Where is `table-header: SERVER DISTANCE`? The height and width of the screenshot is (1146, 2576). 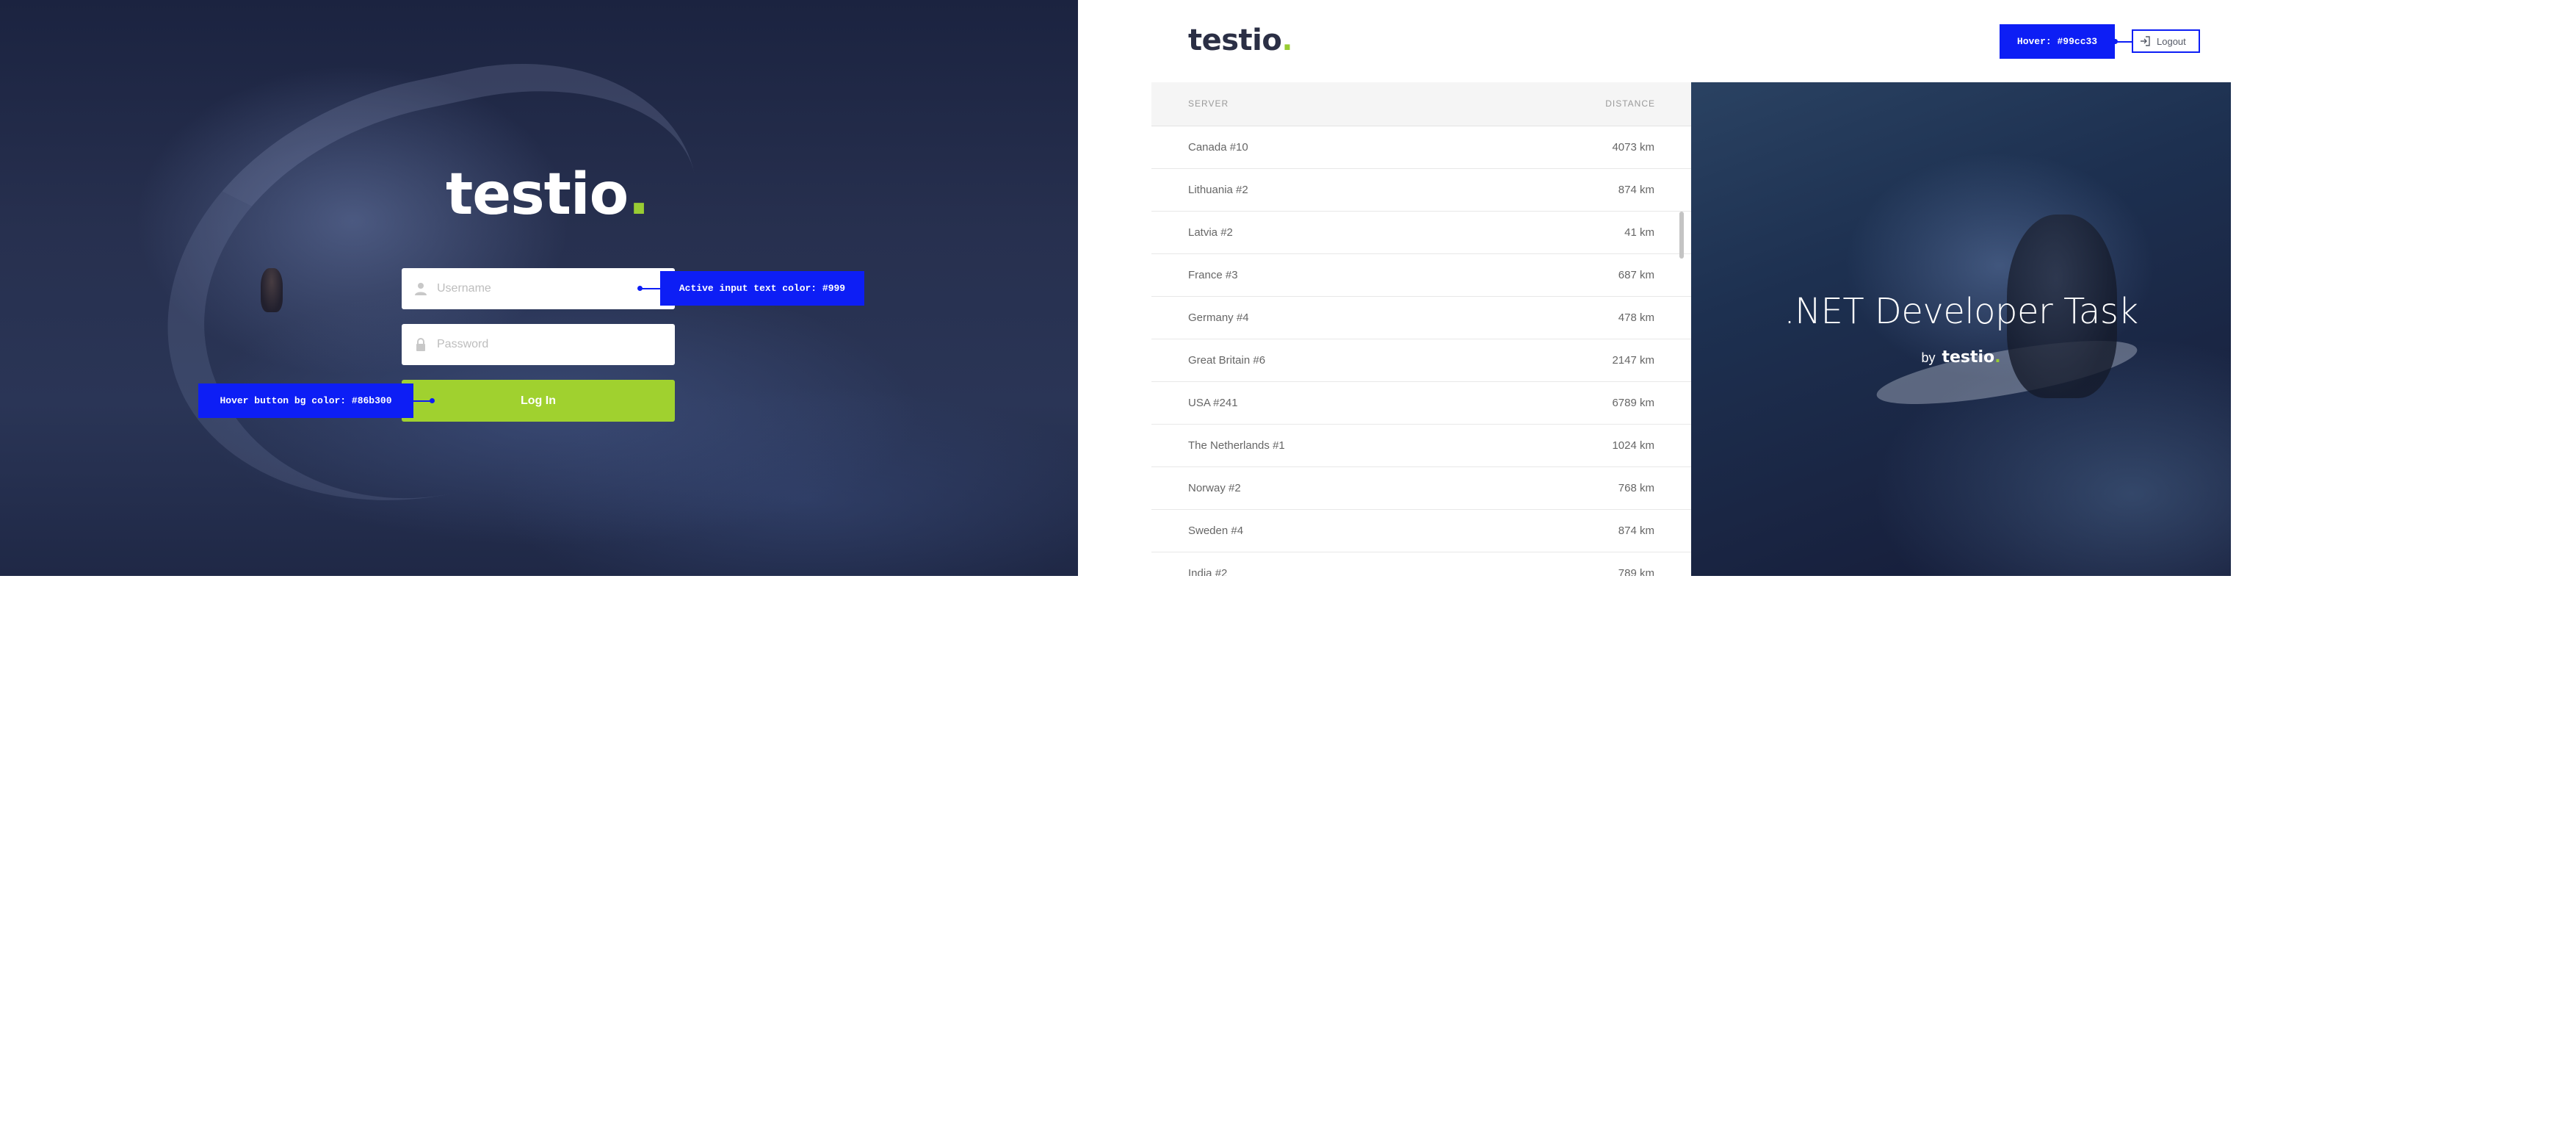 table-header: SERVER DISTANCE is located at coordinates (1421, 104).